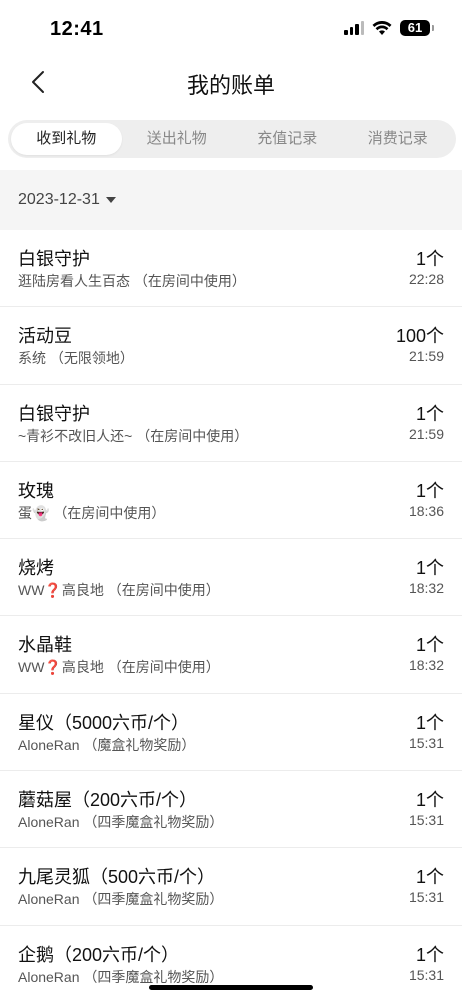 The height and width of the screenshot is (1000, 462). What do you see at coordinates (36, 490) in the screenshot?
I see `gift-name: 玫瑰` at bounding box center [36, 490].